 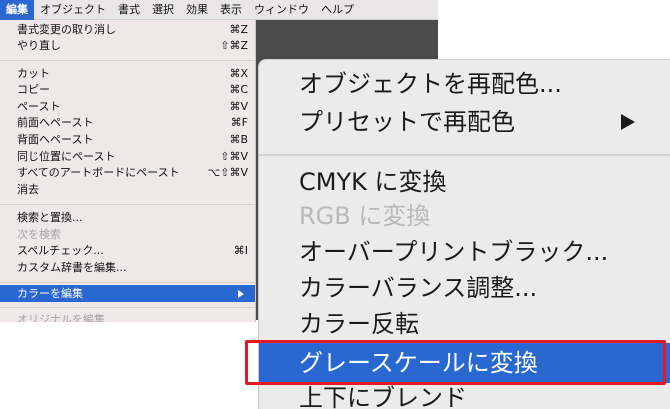 What do you see at coordinates (127, 107) in the screenshot?
I see `menu-item-paste: ペースト ⌘V` at bounding box center [127, 107].